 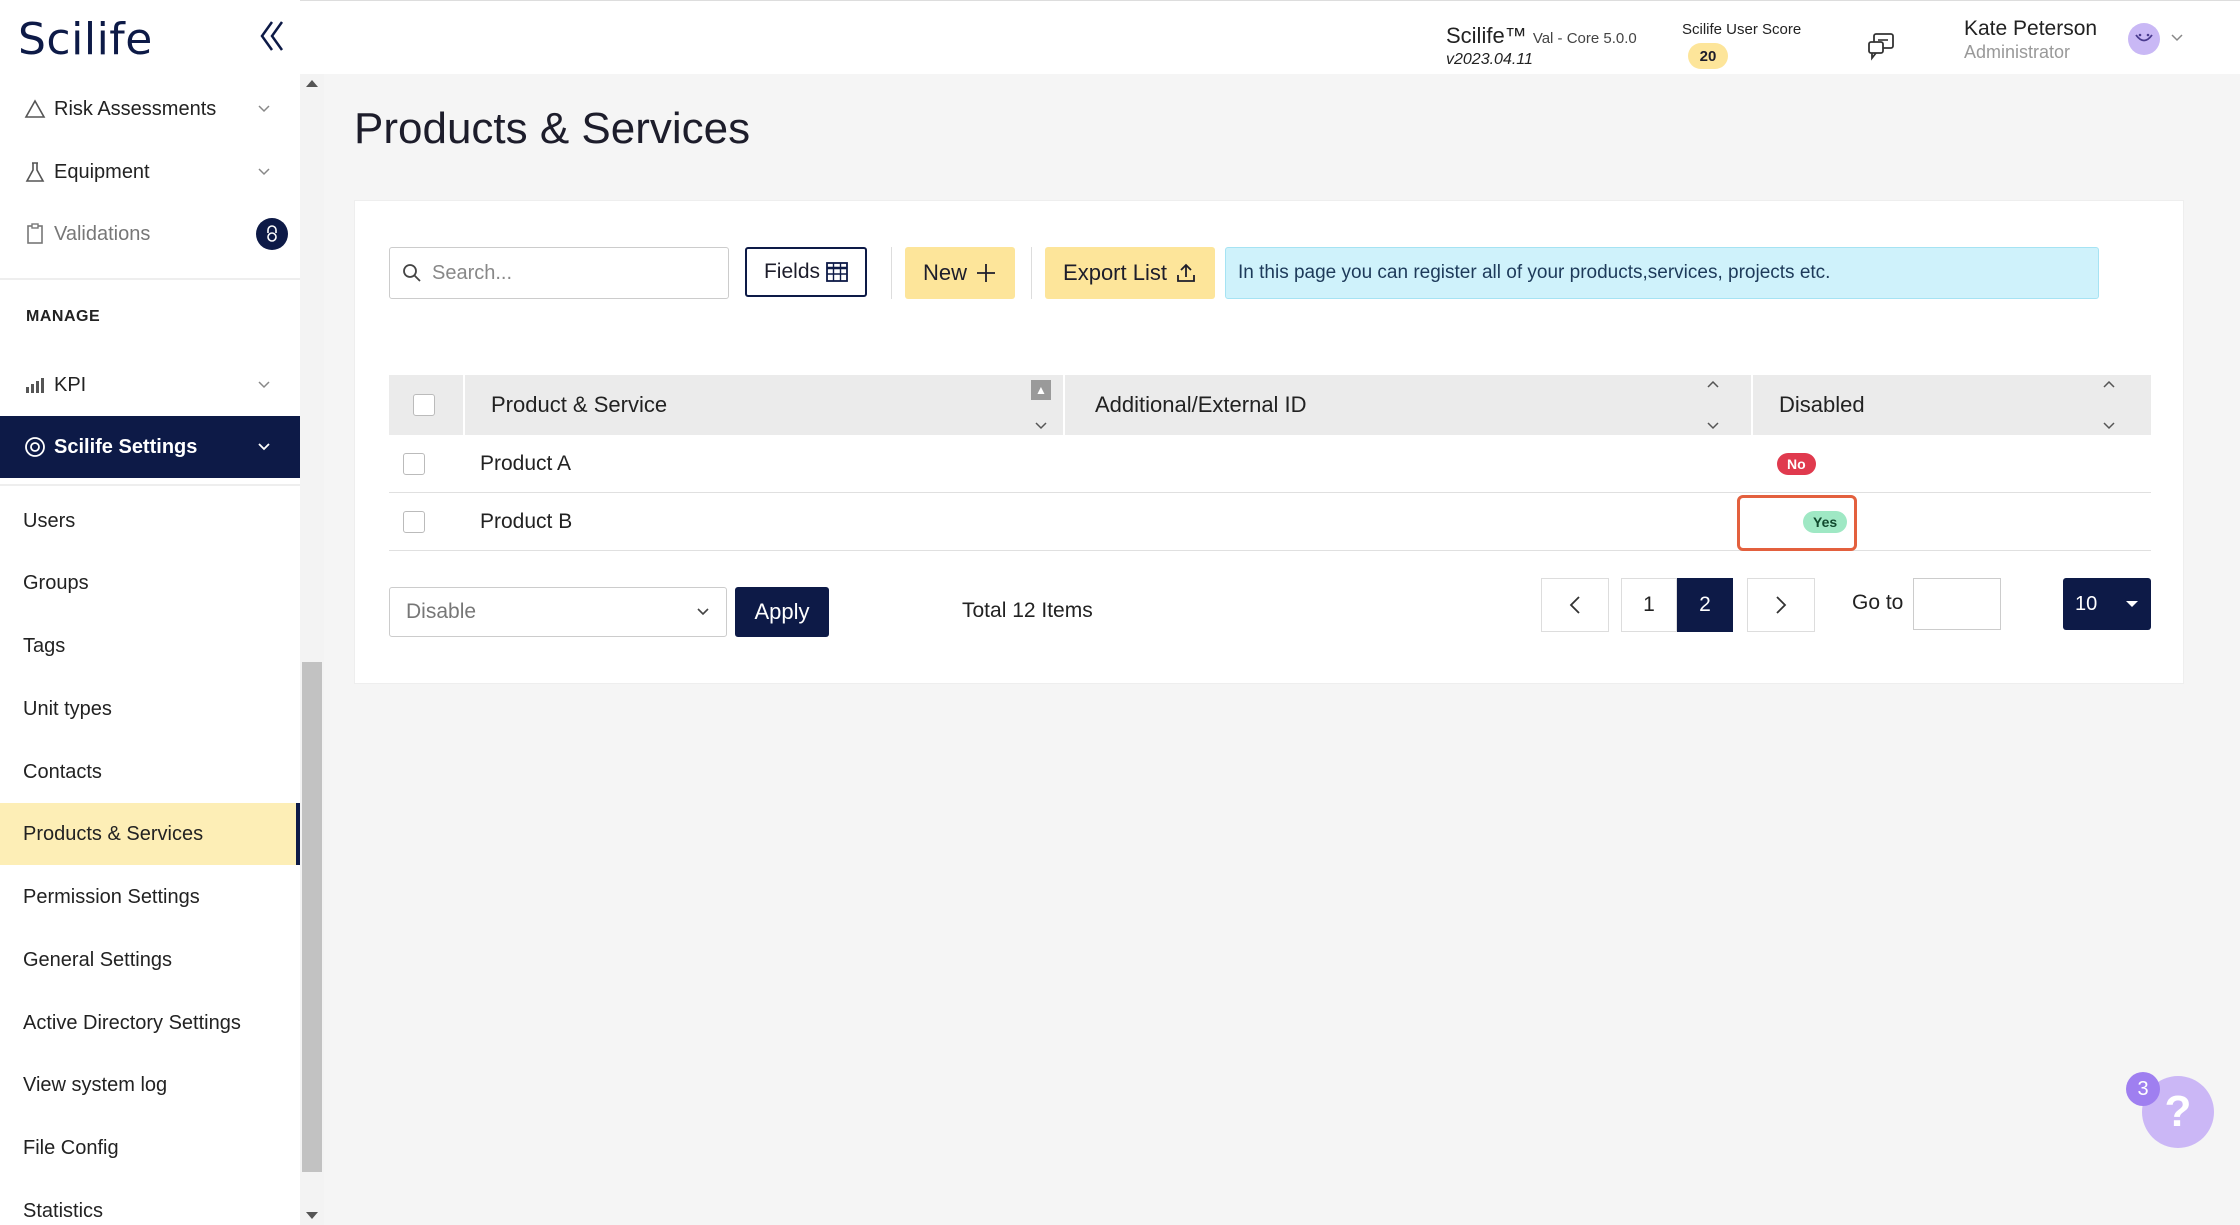 I want to click on sort-ascending-icon: ▲, so click(x=1041, y=390).